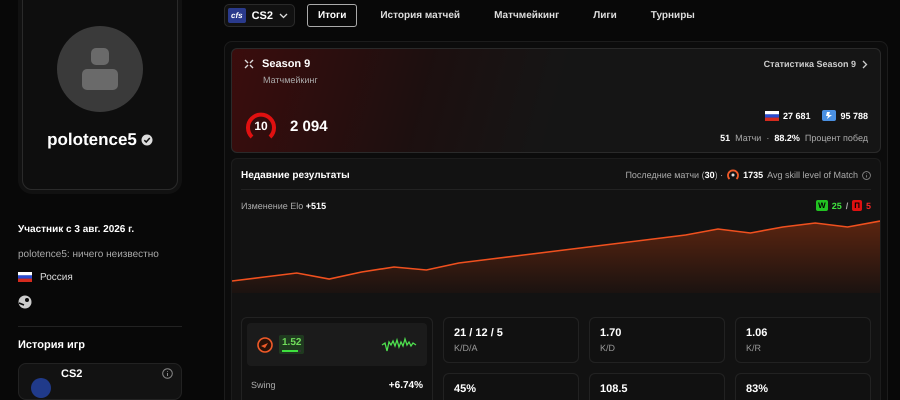  I want to click on country-name: Россия, so click(56, 277).